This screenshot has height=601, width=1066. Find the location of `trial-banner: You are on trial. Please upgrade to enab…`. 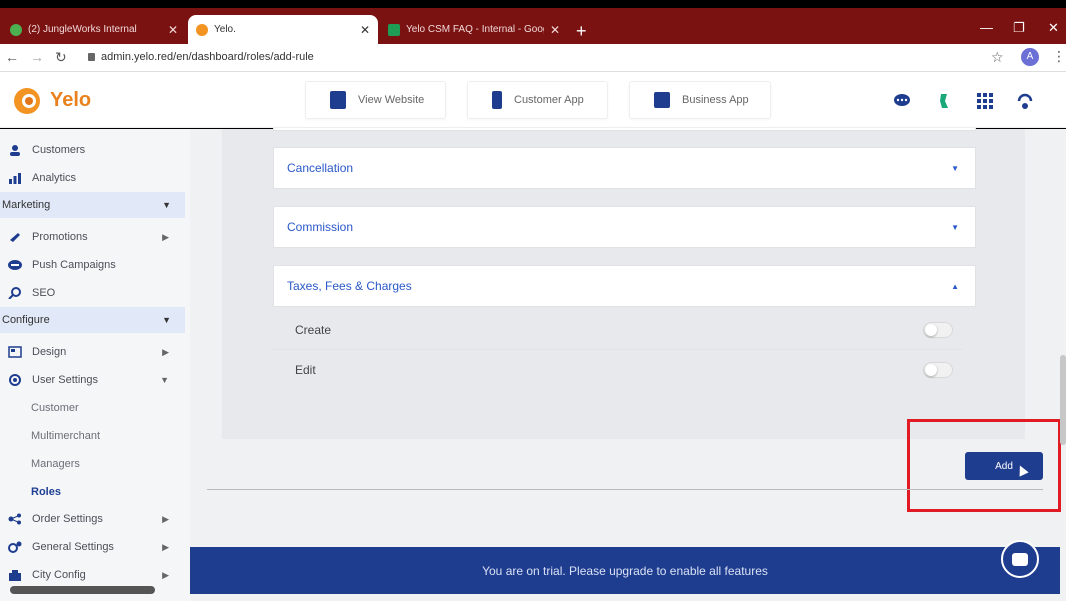

trial-banner: You are on trial. Please upgrade to enab… is located at coordinates (625, 570).